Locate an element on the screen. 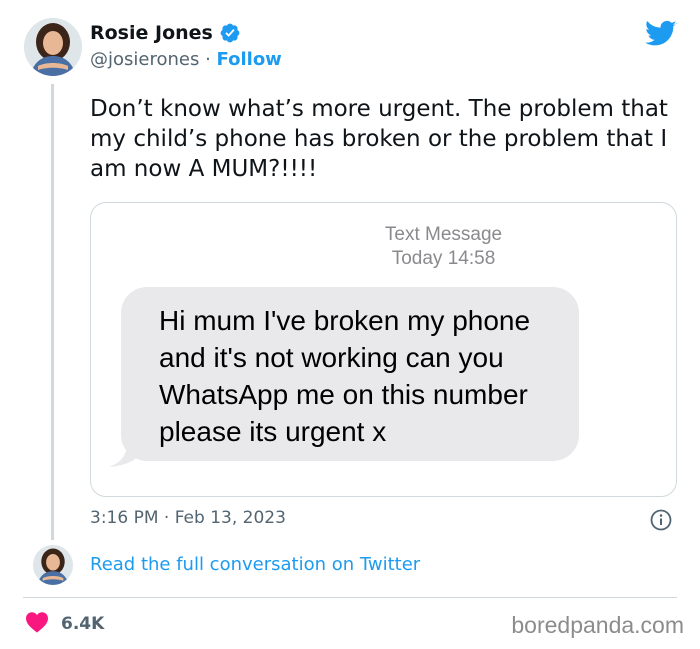 The image size is (700, 649). like-button: 6.4K is located at coordinates (64, 624).